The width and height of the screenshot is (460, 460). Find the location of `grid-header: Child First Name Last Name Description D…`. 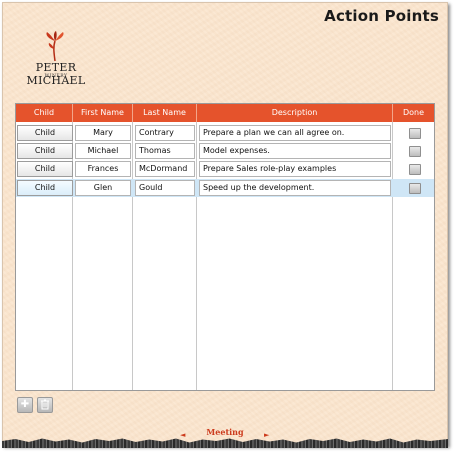

grid-header: Child First Name Last Name Description D… is located at coordinates (225, 113).